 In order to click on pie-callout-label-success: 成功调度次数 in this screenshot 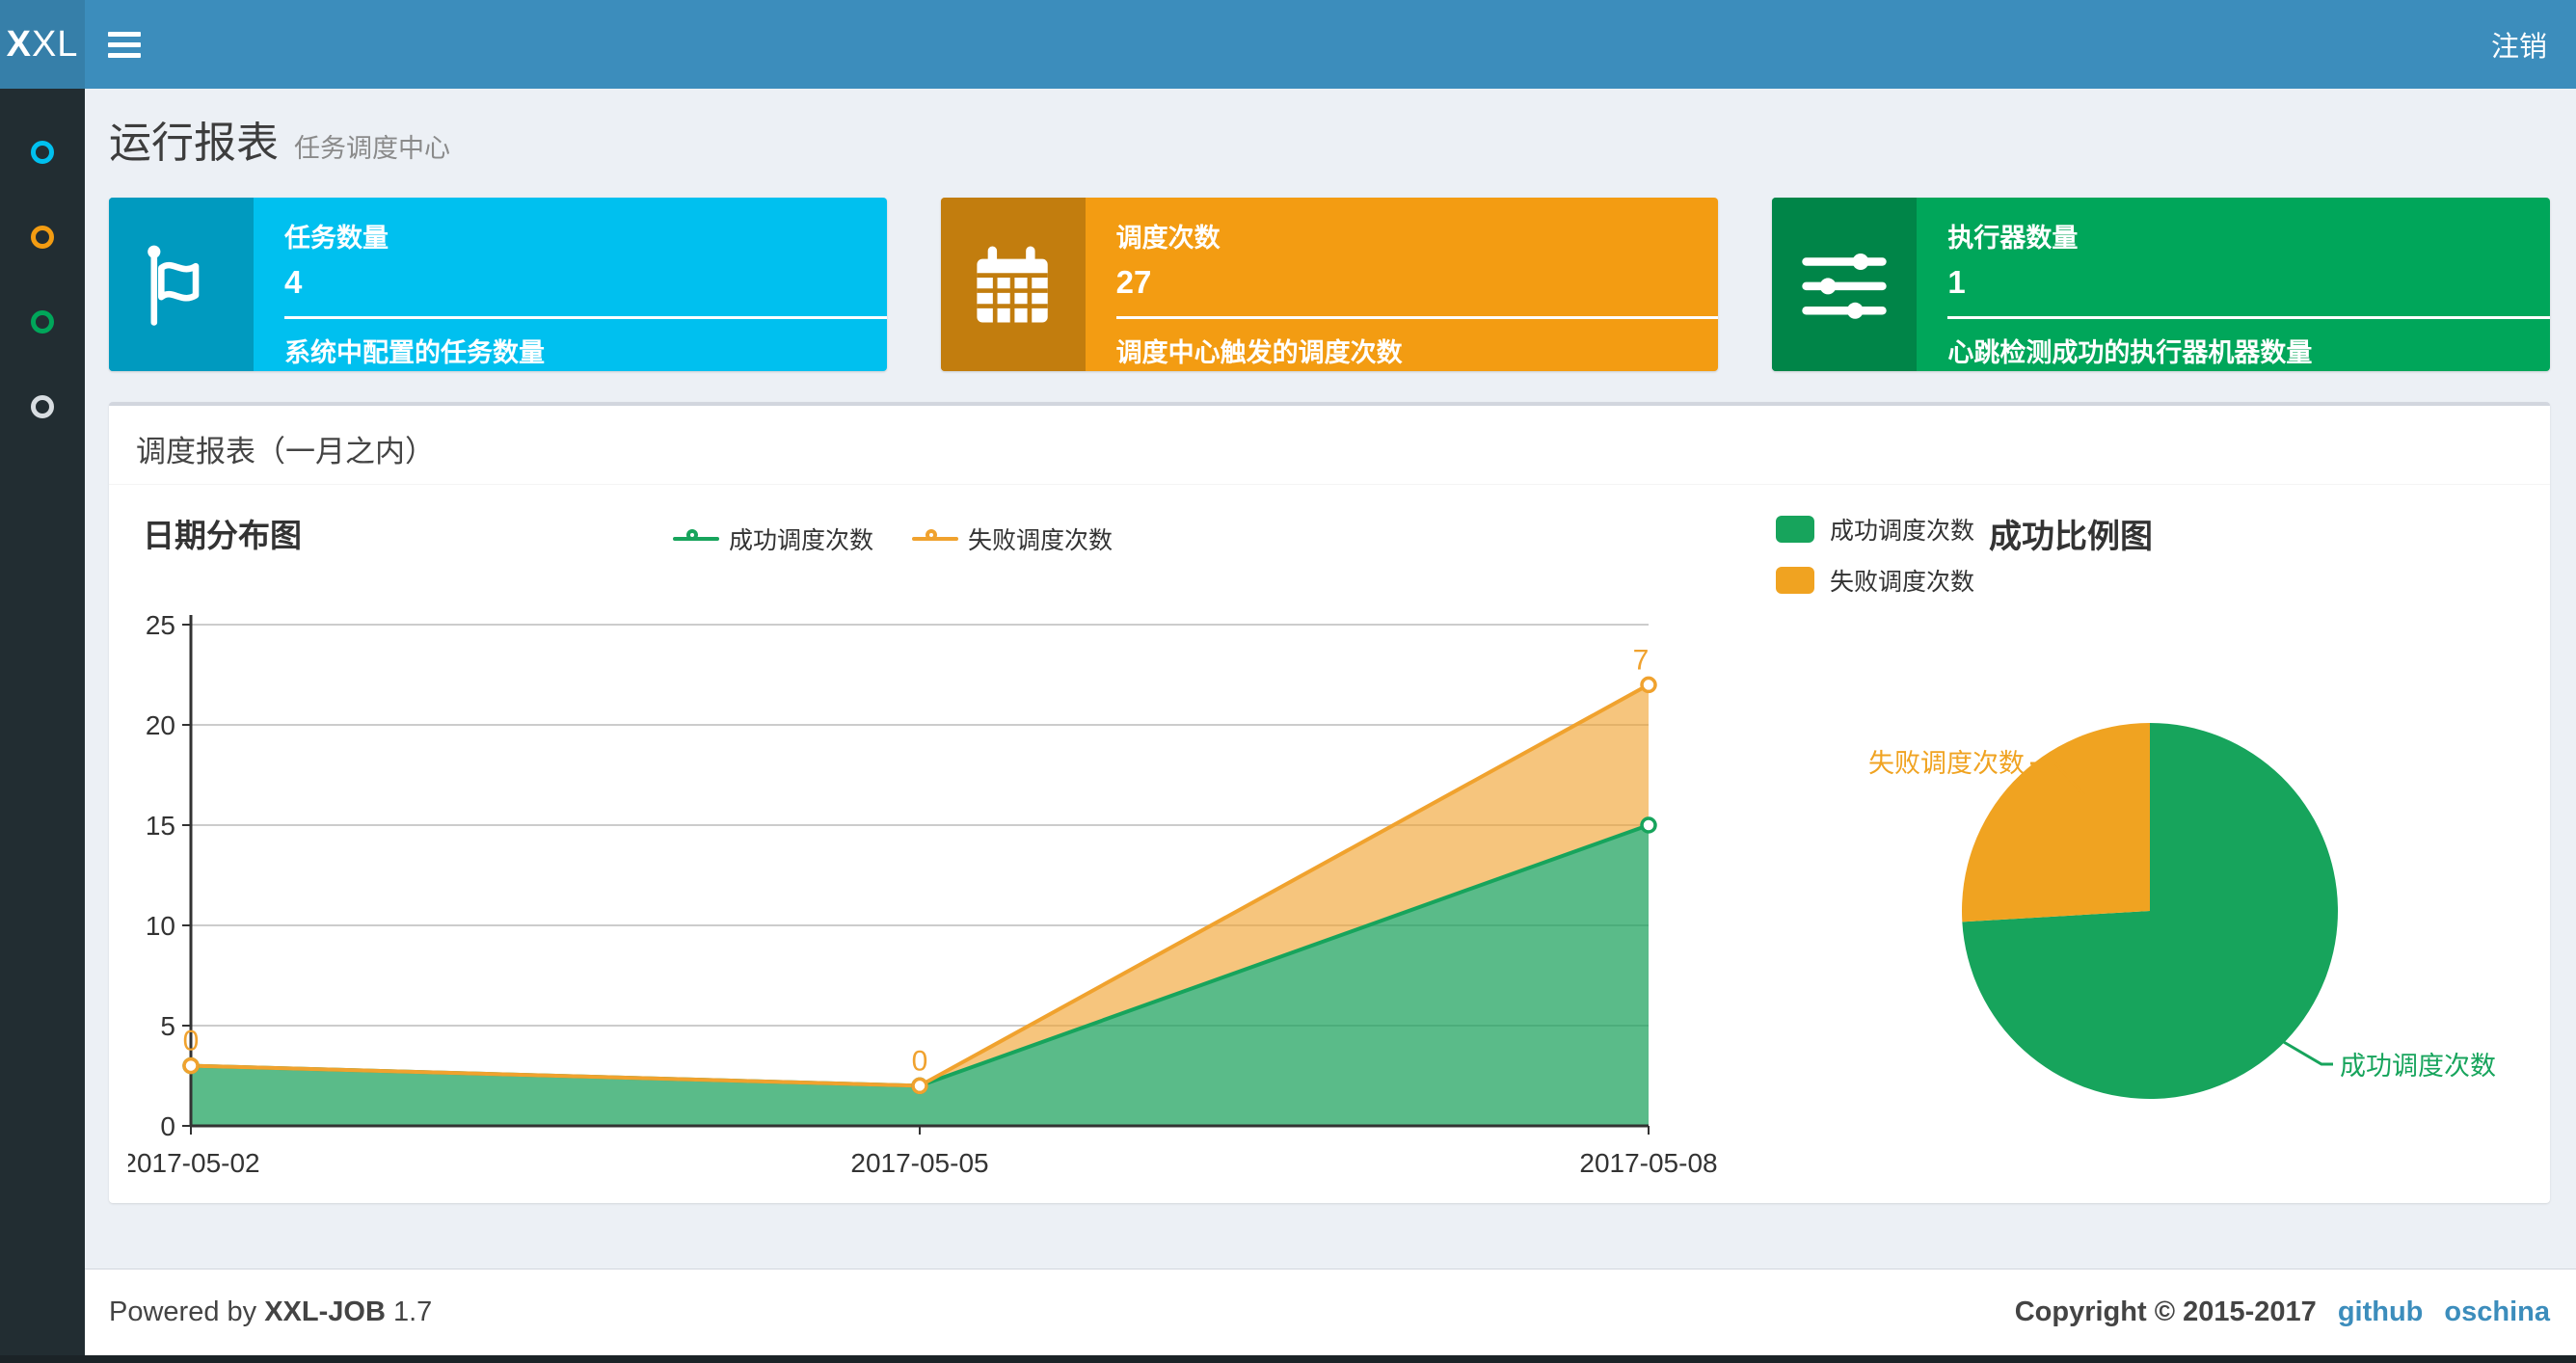, I will do `click(2418, 1066)`.